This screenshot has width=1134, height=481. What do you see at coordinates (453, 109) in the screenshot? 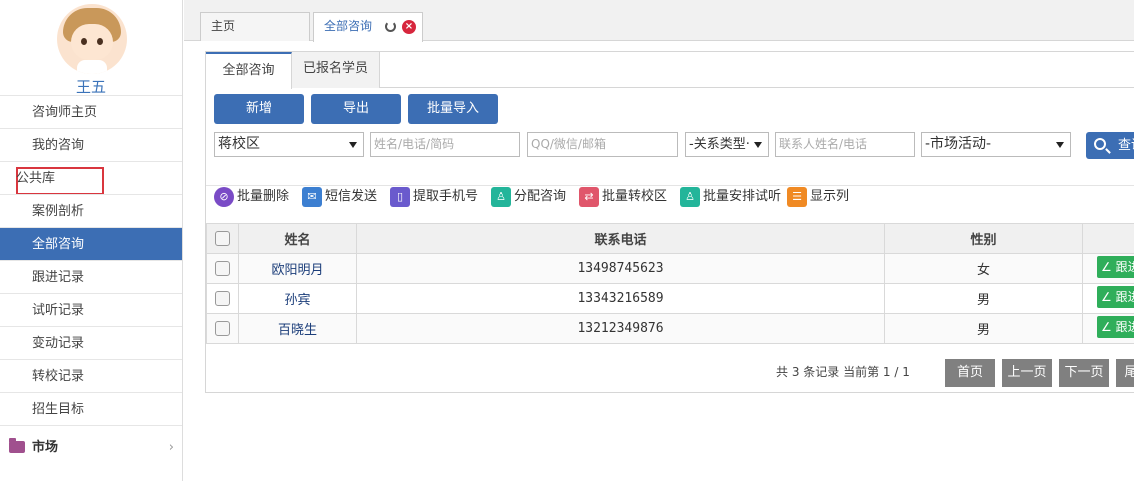
I see `bulk-import-button: 批量导入` at bounding box center [453, 109].